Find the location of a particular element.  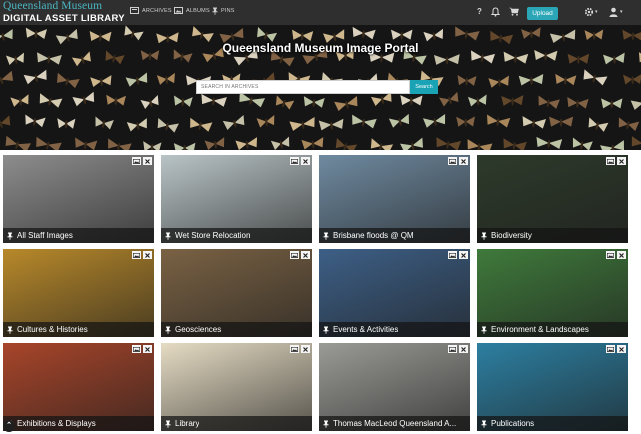

help-icon: ? is located at coordinates (479, 11).